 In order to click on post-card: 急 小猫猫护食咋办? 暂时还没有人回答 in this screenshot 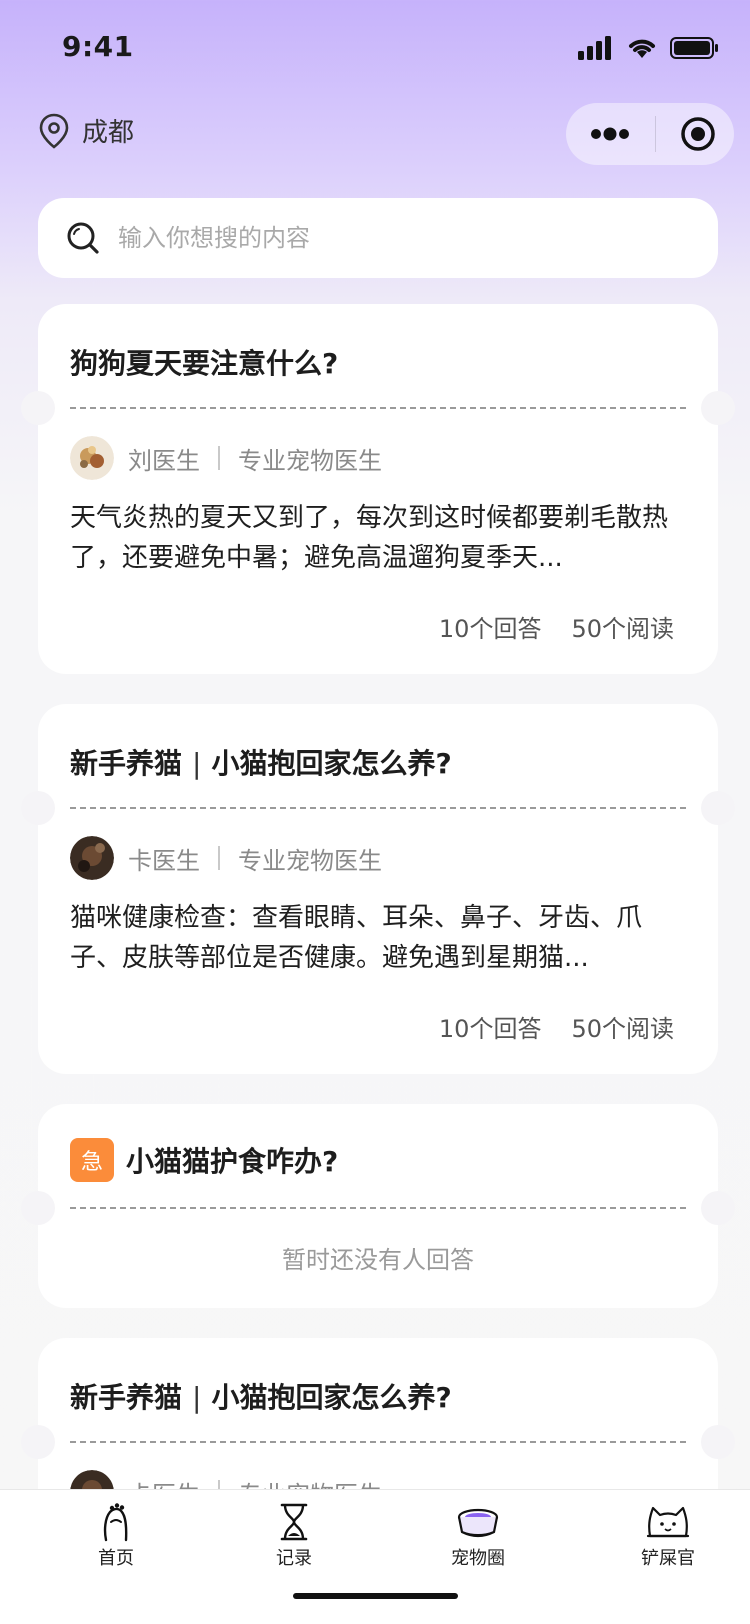, I will do `click(378, 1206)`.